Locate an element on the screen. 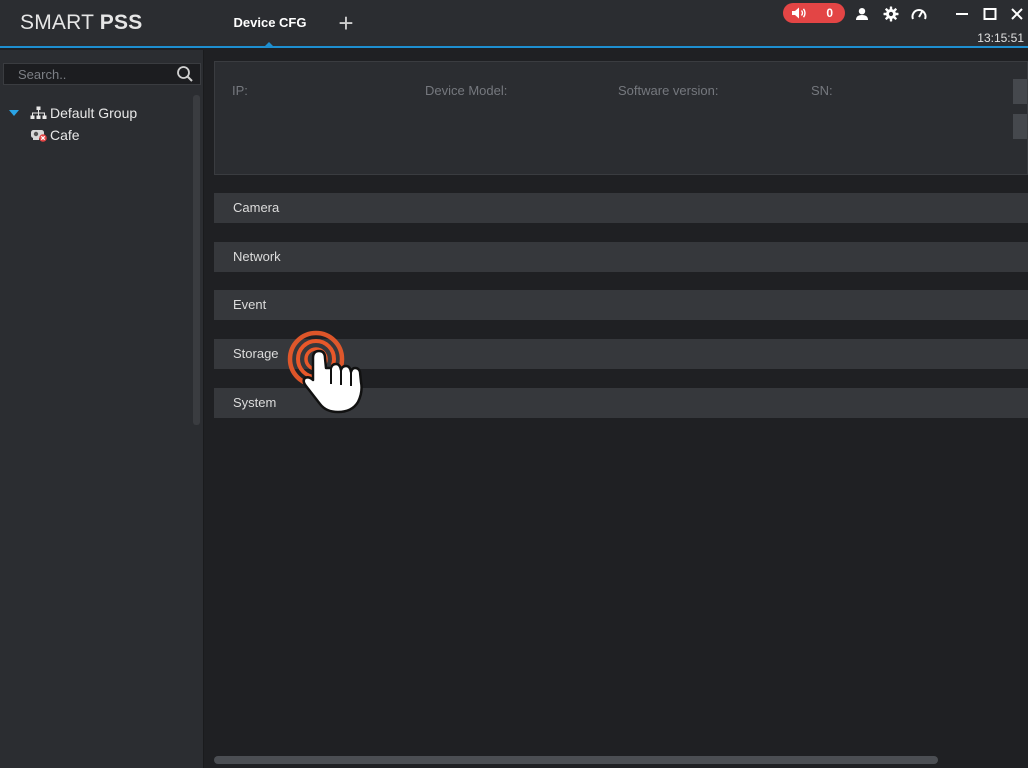  tap-hand-cursor-icon is located at coordinates (325, 372).